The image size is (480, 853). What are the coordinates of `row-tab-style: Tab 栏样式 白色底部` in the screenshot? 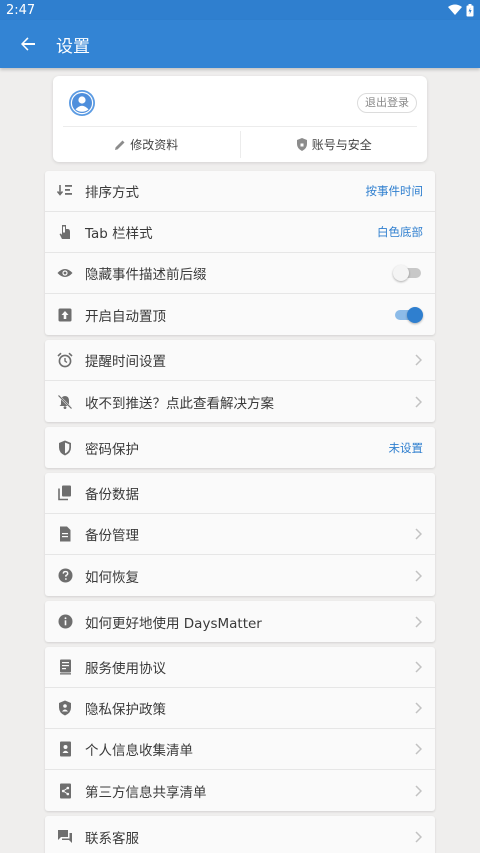 It's located at (240, 232).